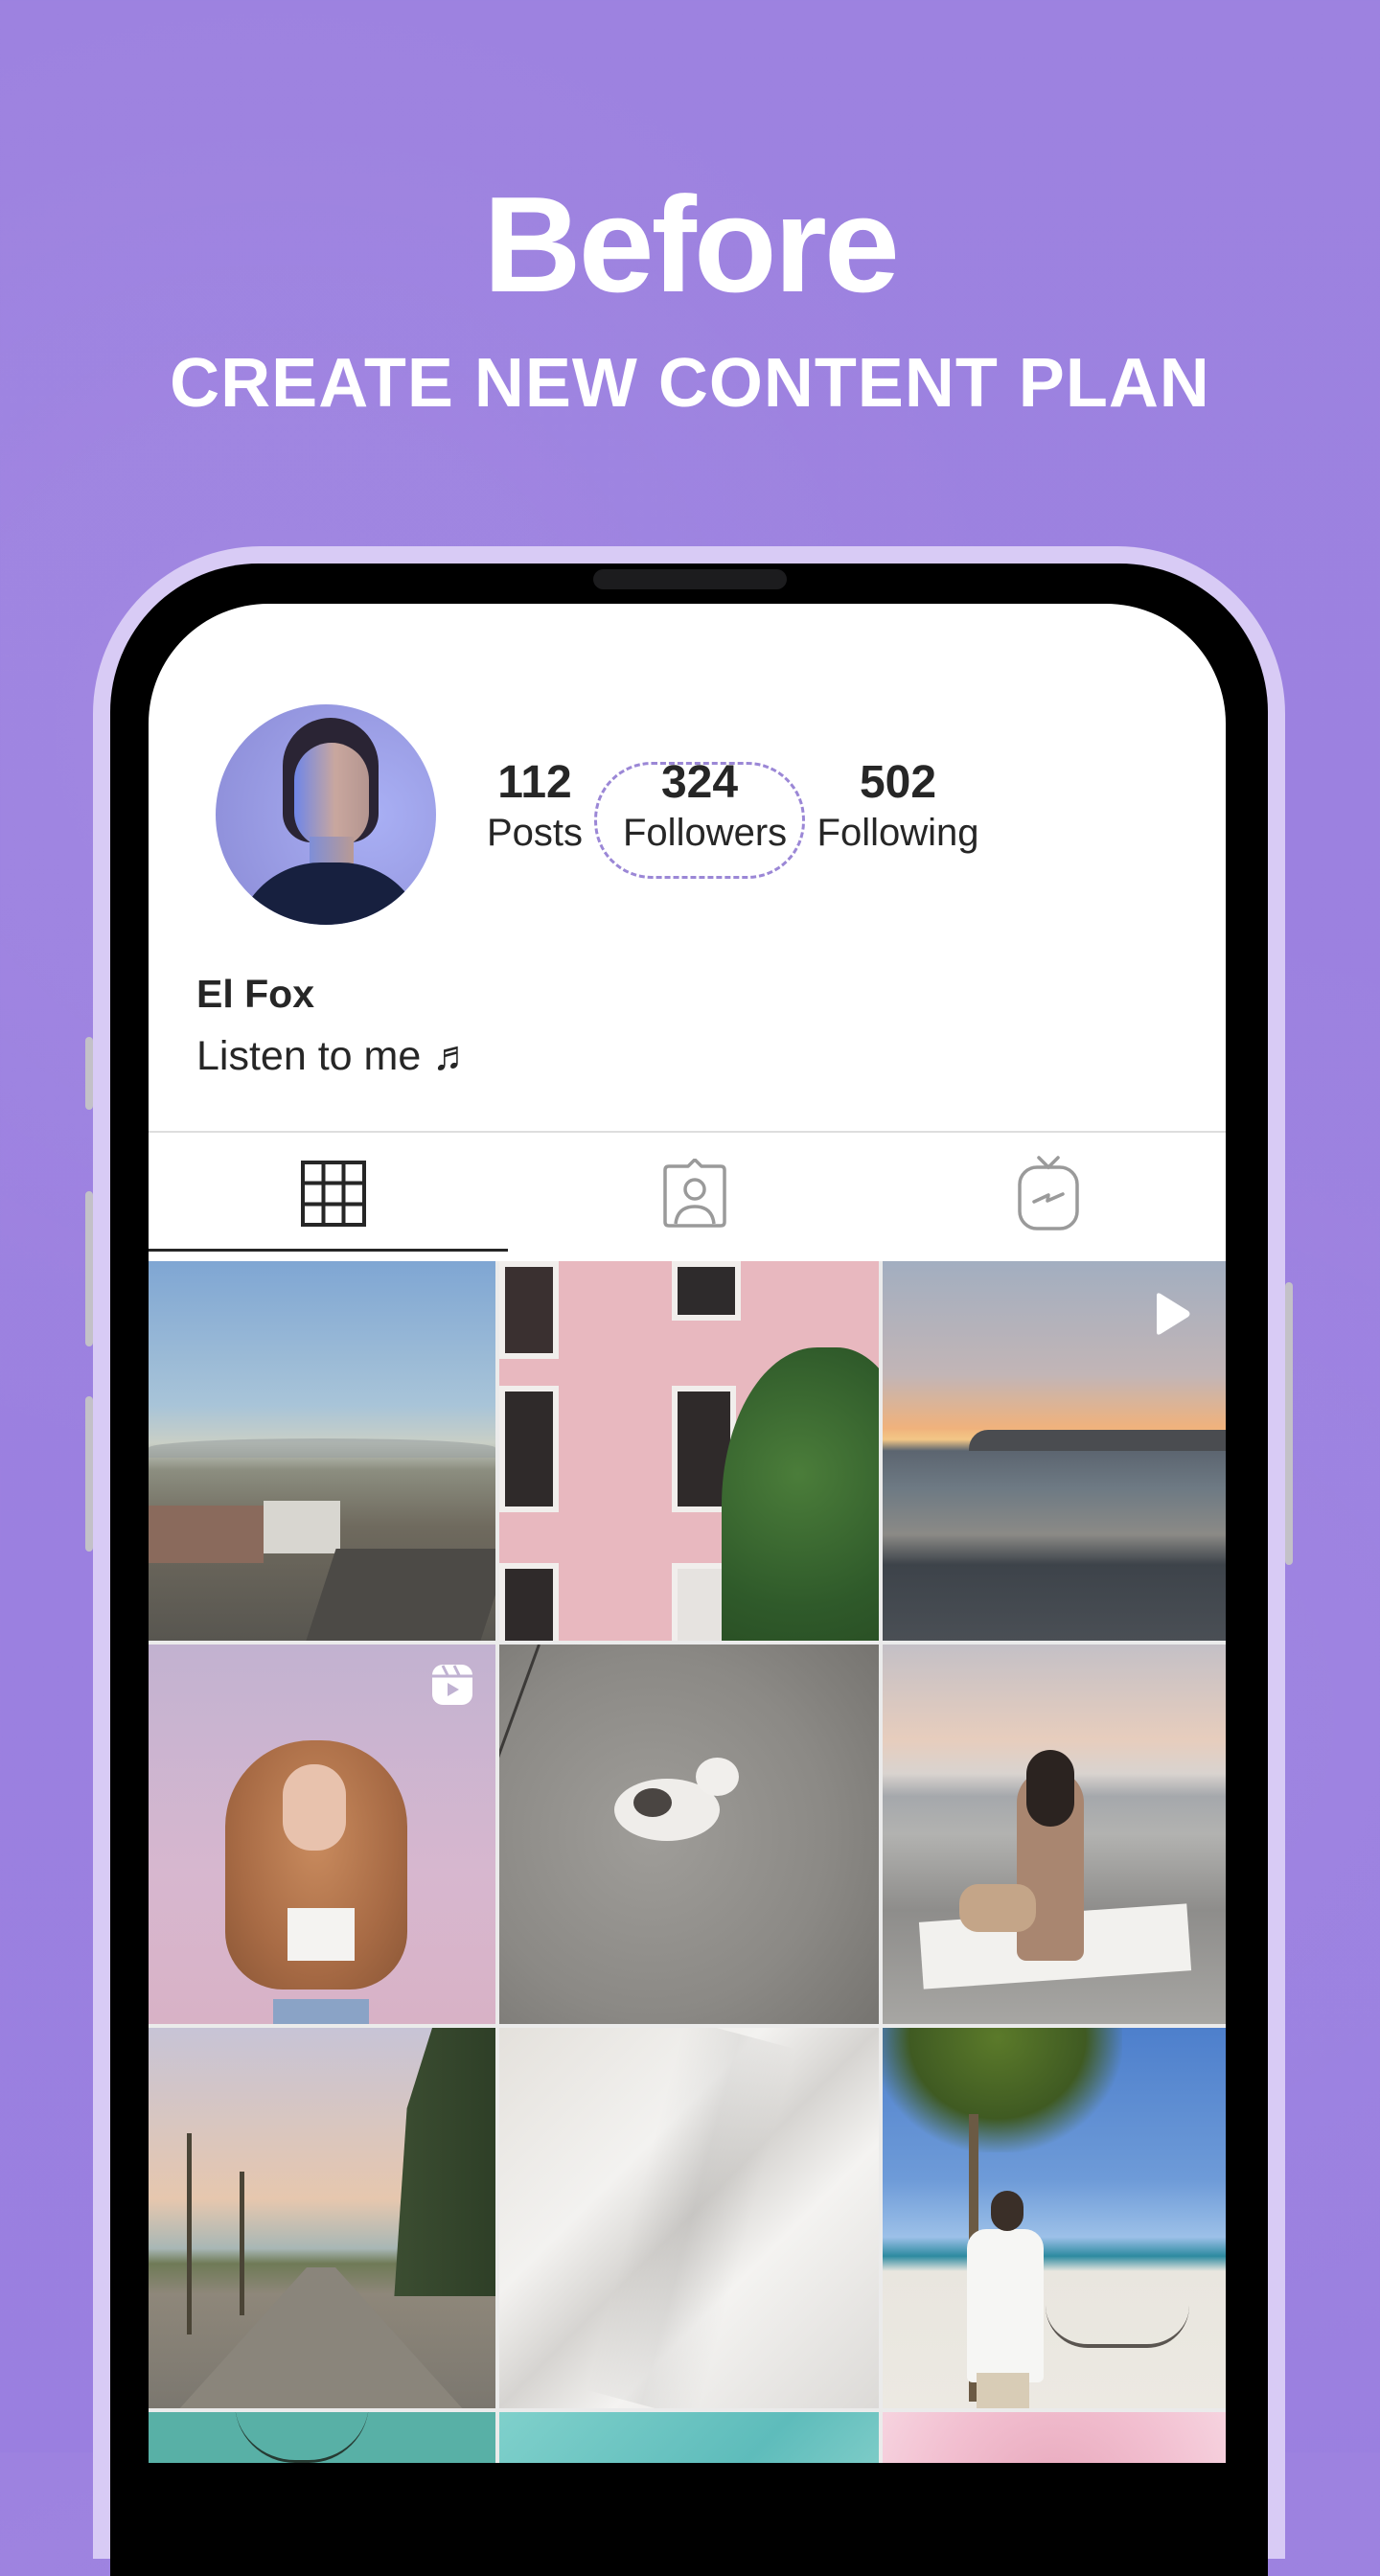 This screenshot has height=2576, width=1380. What do you see at coordinates (1050, 1788) in the screenshot?
I see `photo-woman-hair` at bounding box center [1050, 1788].